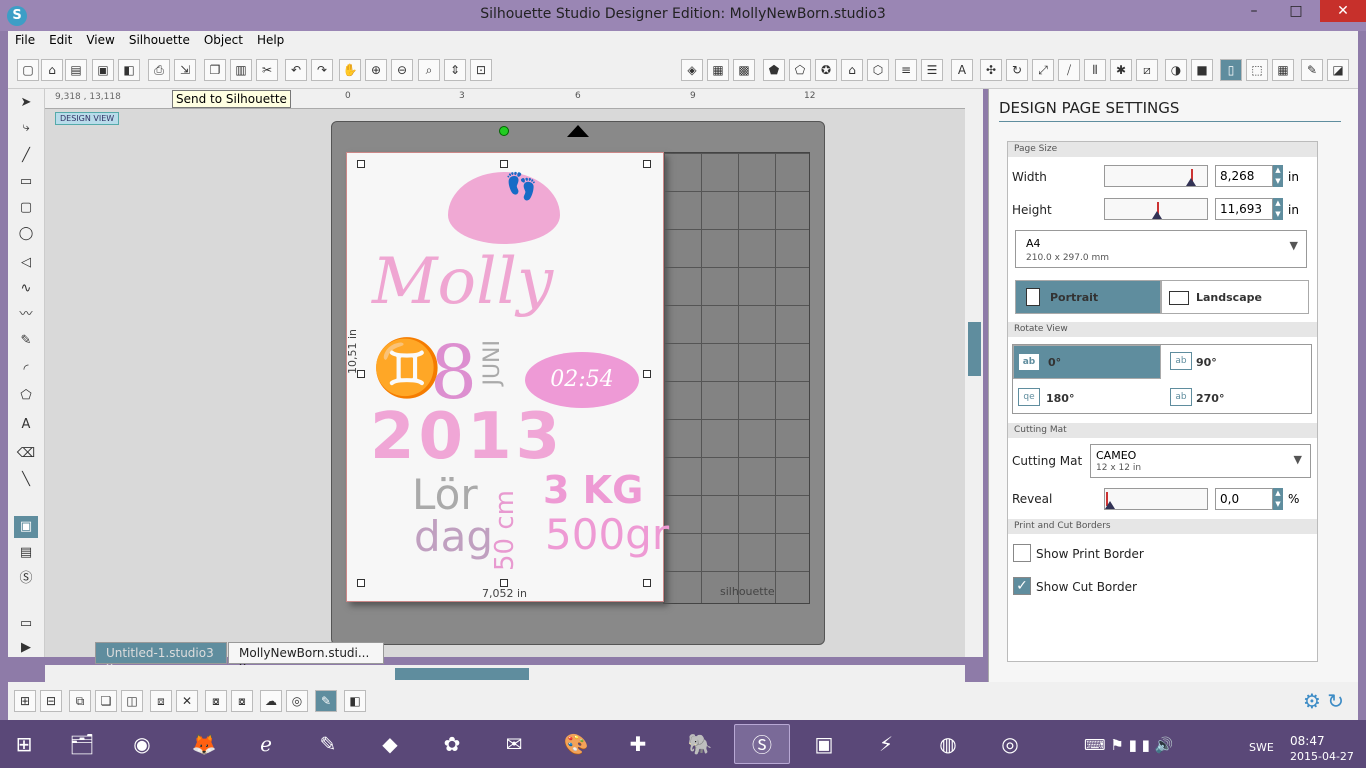  I want to click on polygon-tool-icon: ◁, so click(26, 263).